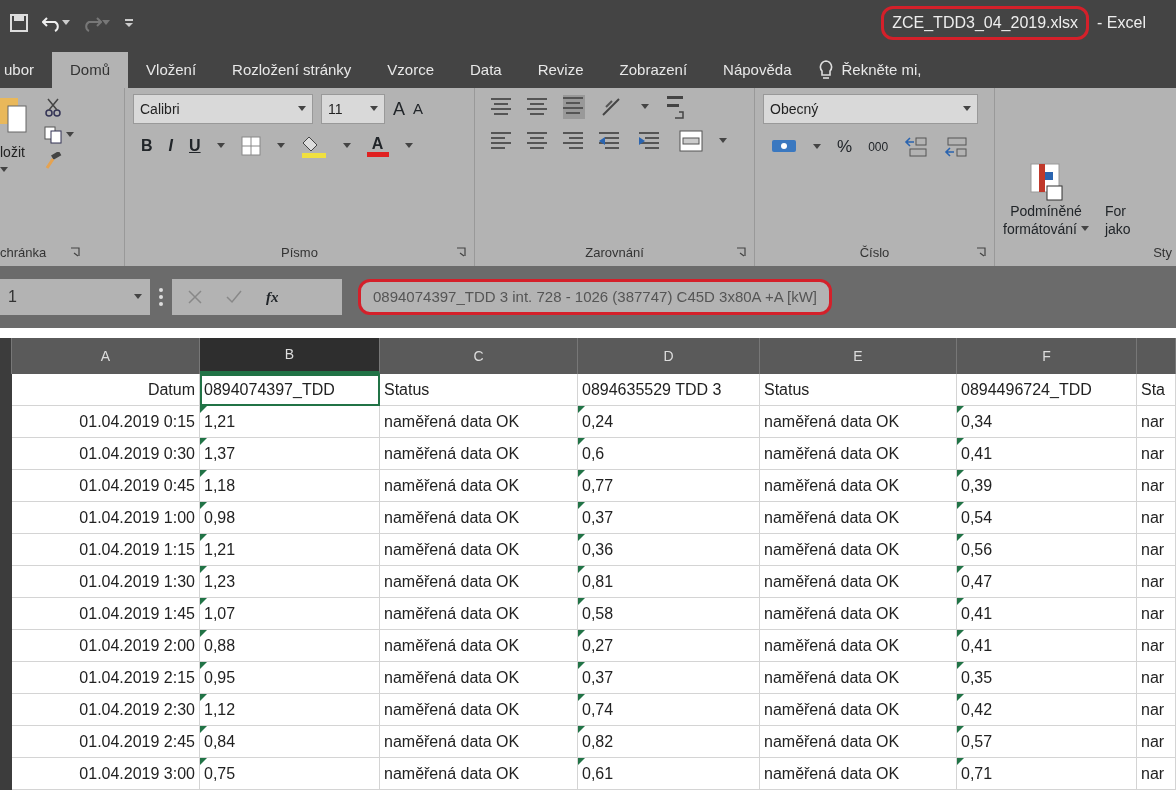 The image size is (1176, 792). Describe the element at coordinates (19, 23) in the screenshot. I see `save-icon` at that location.